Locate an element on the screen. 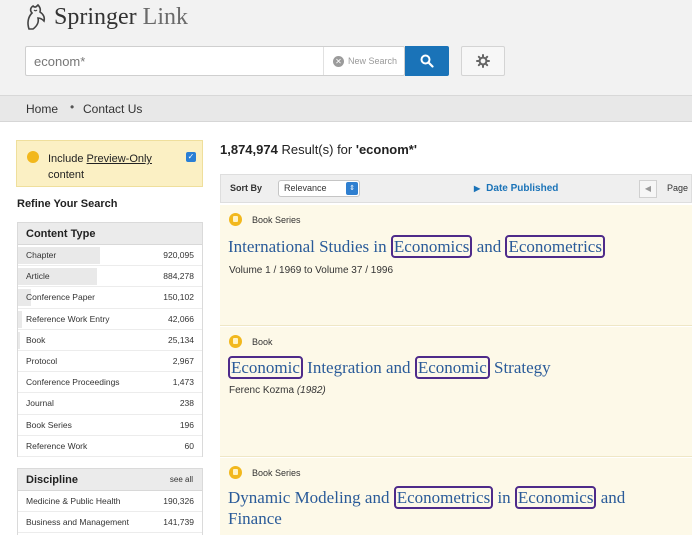 Image resolution: width=692 pixels, height=535 pixels. preview-lock-icon is located at coordinates (33, 157).